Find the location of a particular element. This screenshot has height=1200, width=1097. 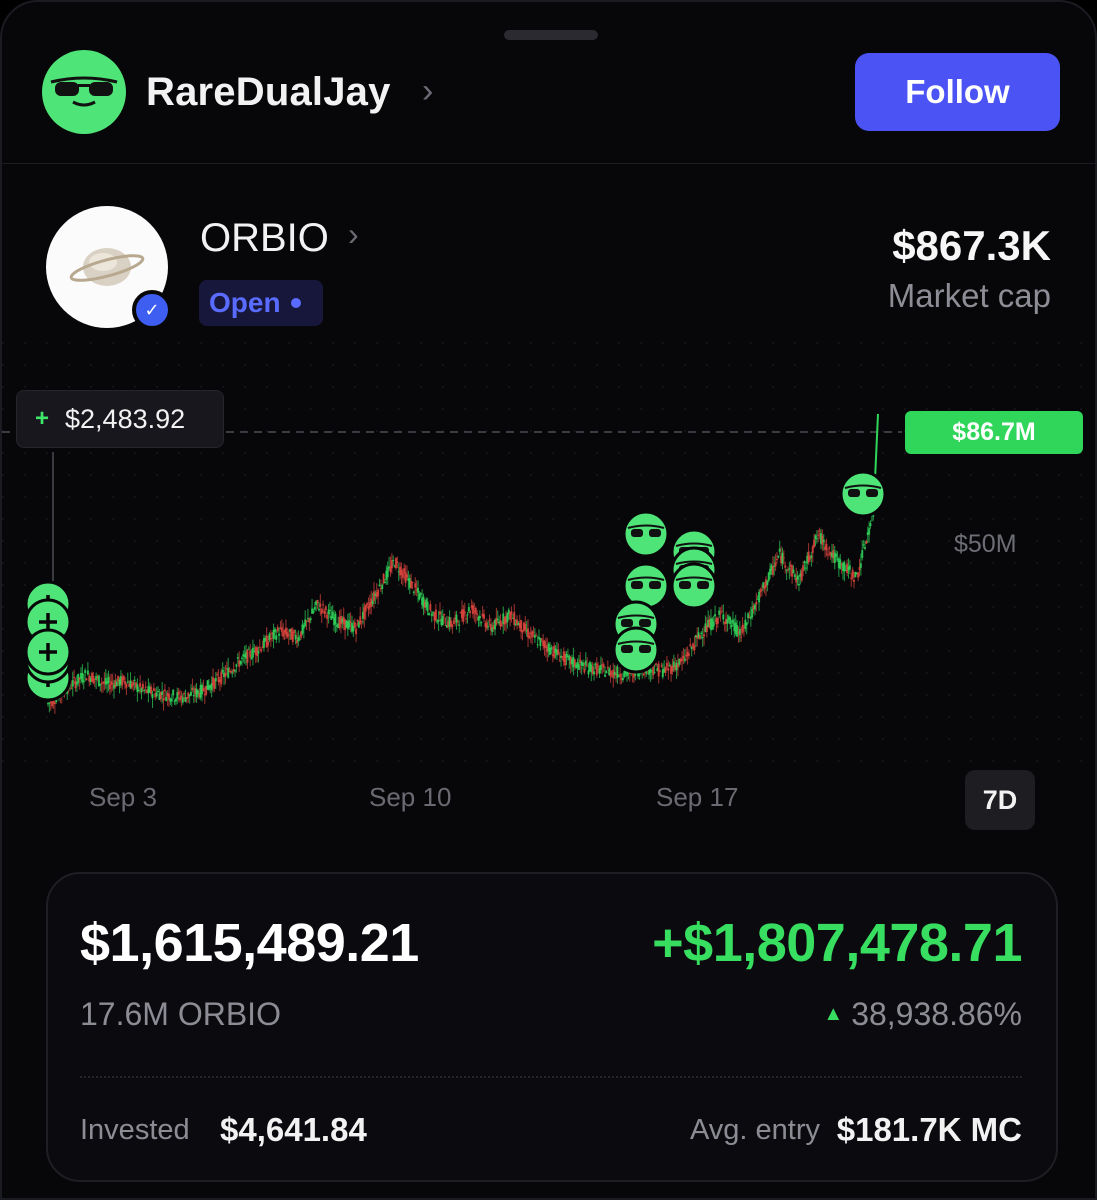

avg-entry-label: Avg. entry is located at coordinates (754, 1130).